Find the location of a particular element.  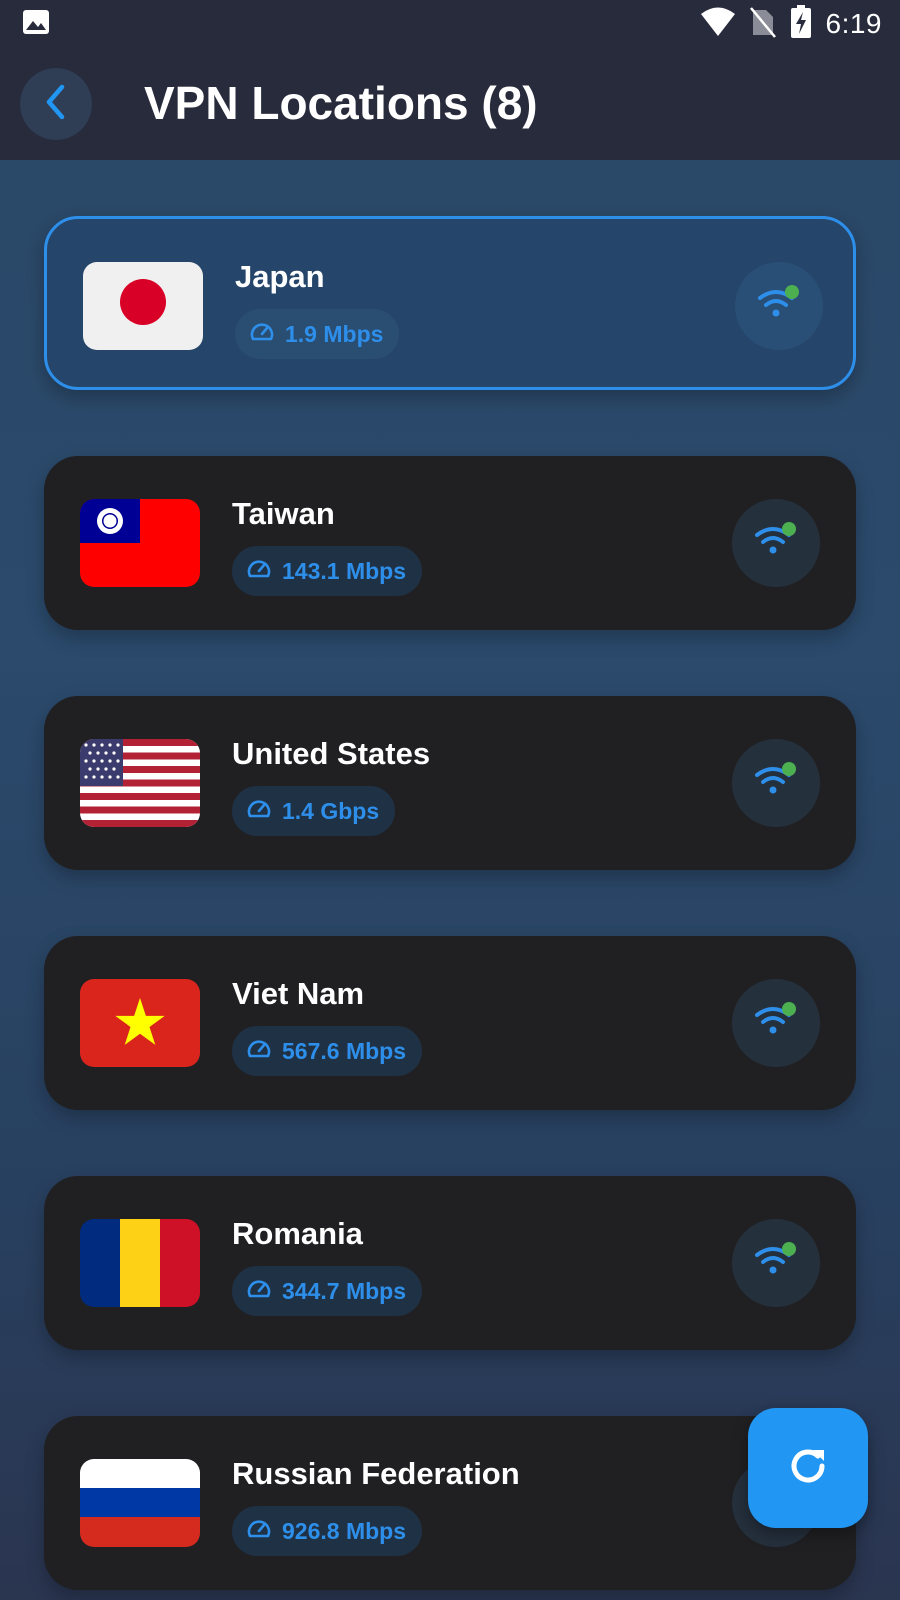

chevron-left-icon is located at coordinates (56, 104).